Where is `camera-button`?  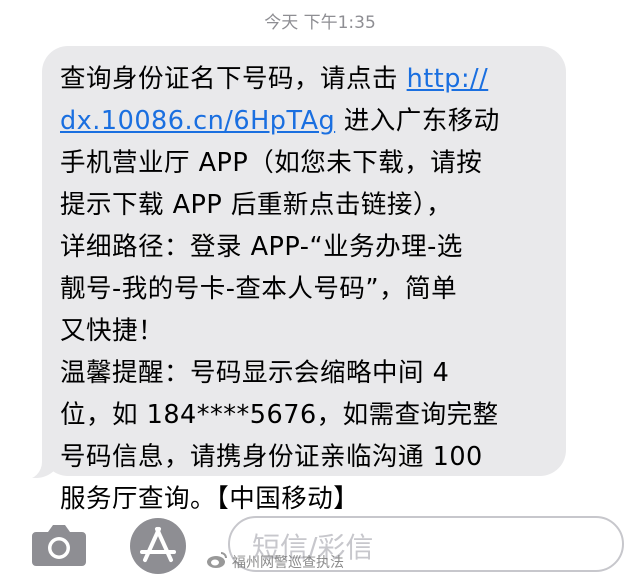 camera-button is located at coordinates (59, 545).